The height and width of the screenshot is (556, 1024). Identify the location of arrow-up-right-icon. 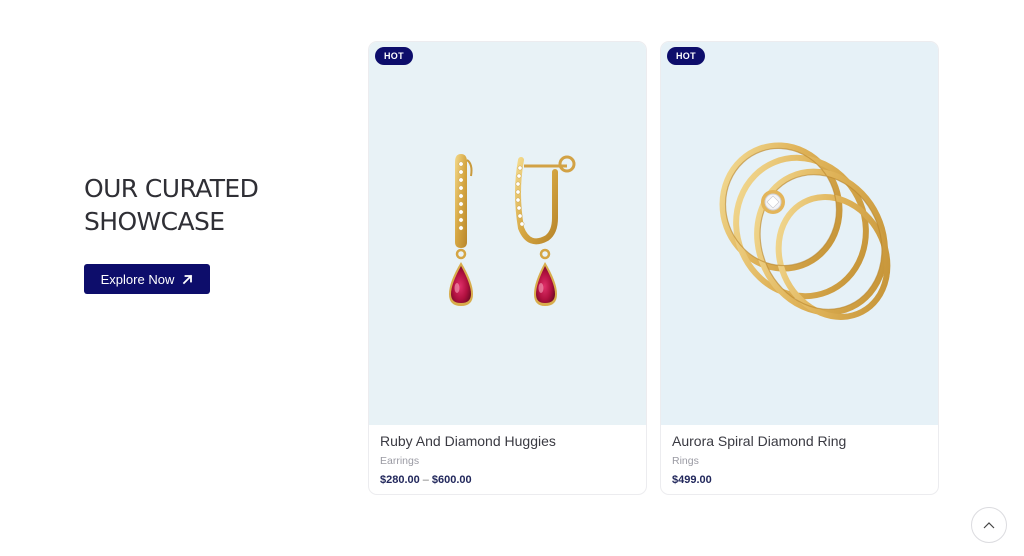
(188, 279).